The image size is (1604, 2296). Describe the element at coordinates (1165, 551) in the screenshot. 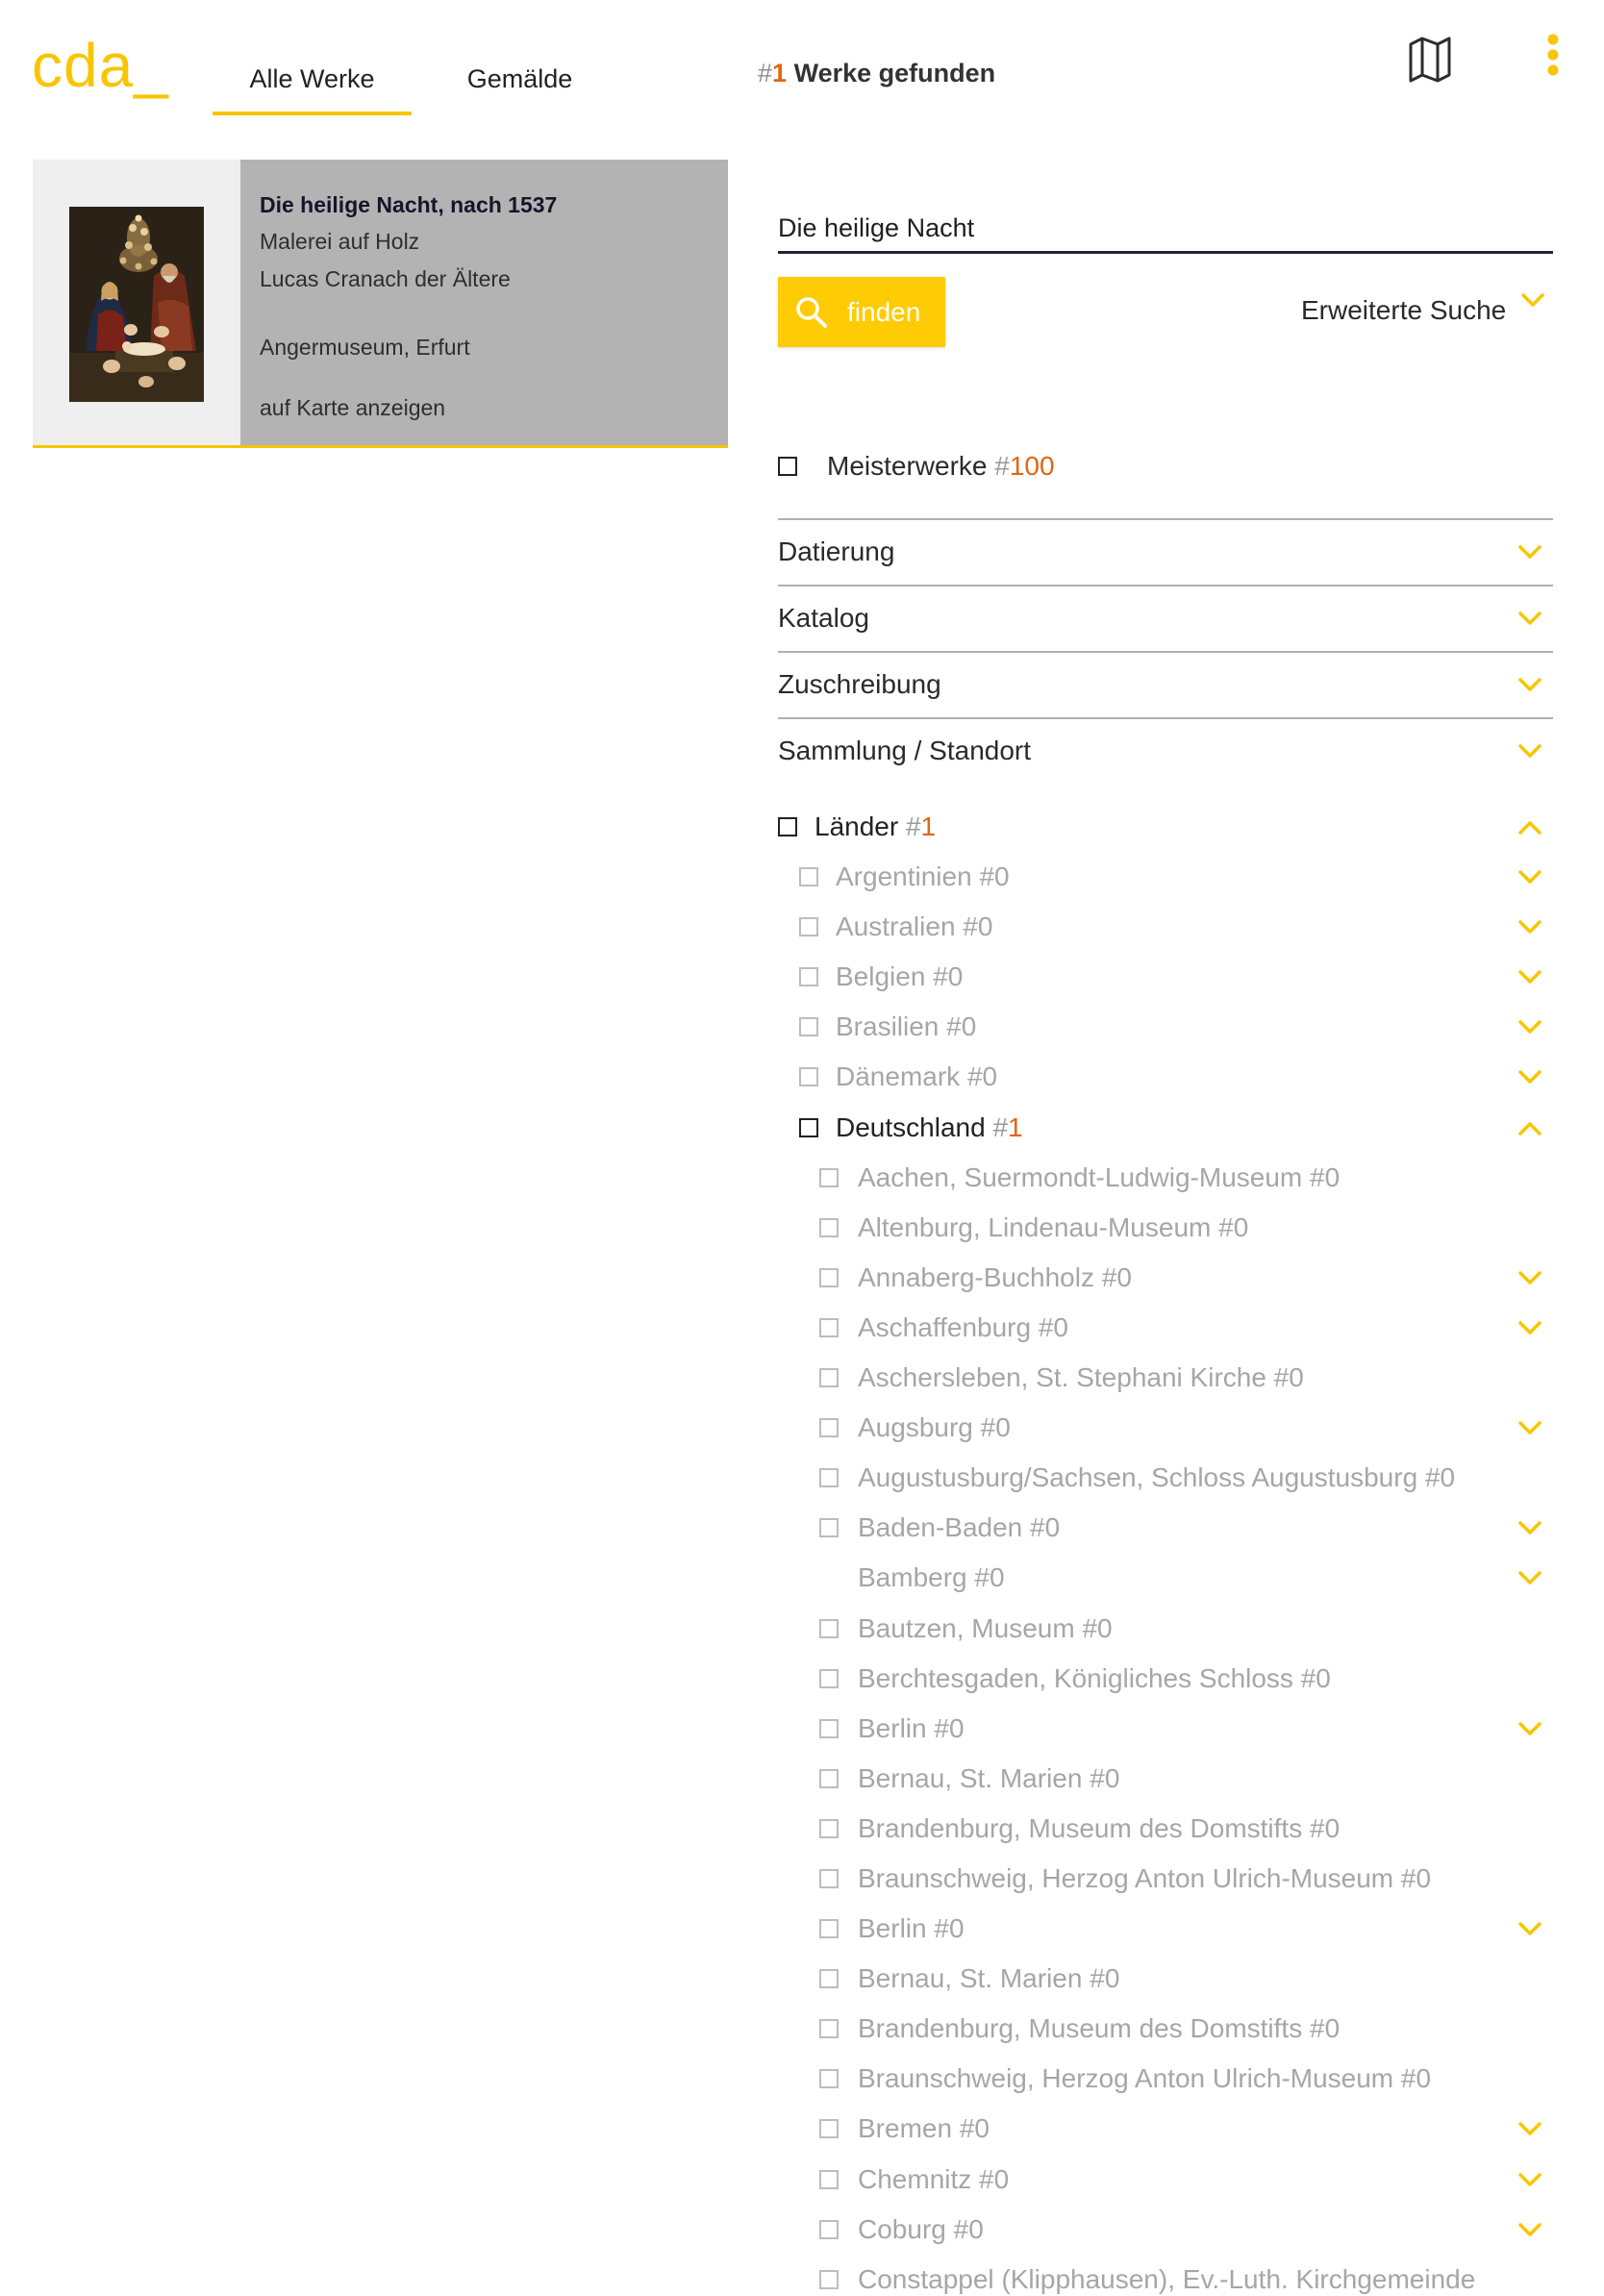

I see `filter-section-dating: Datierung` at that location.